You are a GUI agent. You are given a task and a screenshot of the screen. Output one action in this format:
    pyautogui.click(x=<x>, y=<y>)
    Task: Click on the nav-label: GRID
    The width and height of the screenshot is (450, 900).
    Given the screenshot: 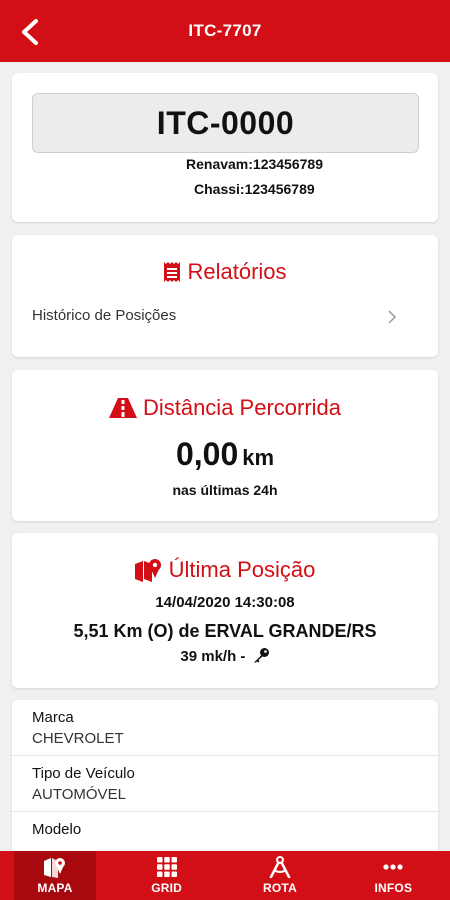 What is the action you would take?
    pyautogui.click(x=167, y=888)
    